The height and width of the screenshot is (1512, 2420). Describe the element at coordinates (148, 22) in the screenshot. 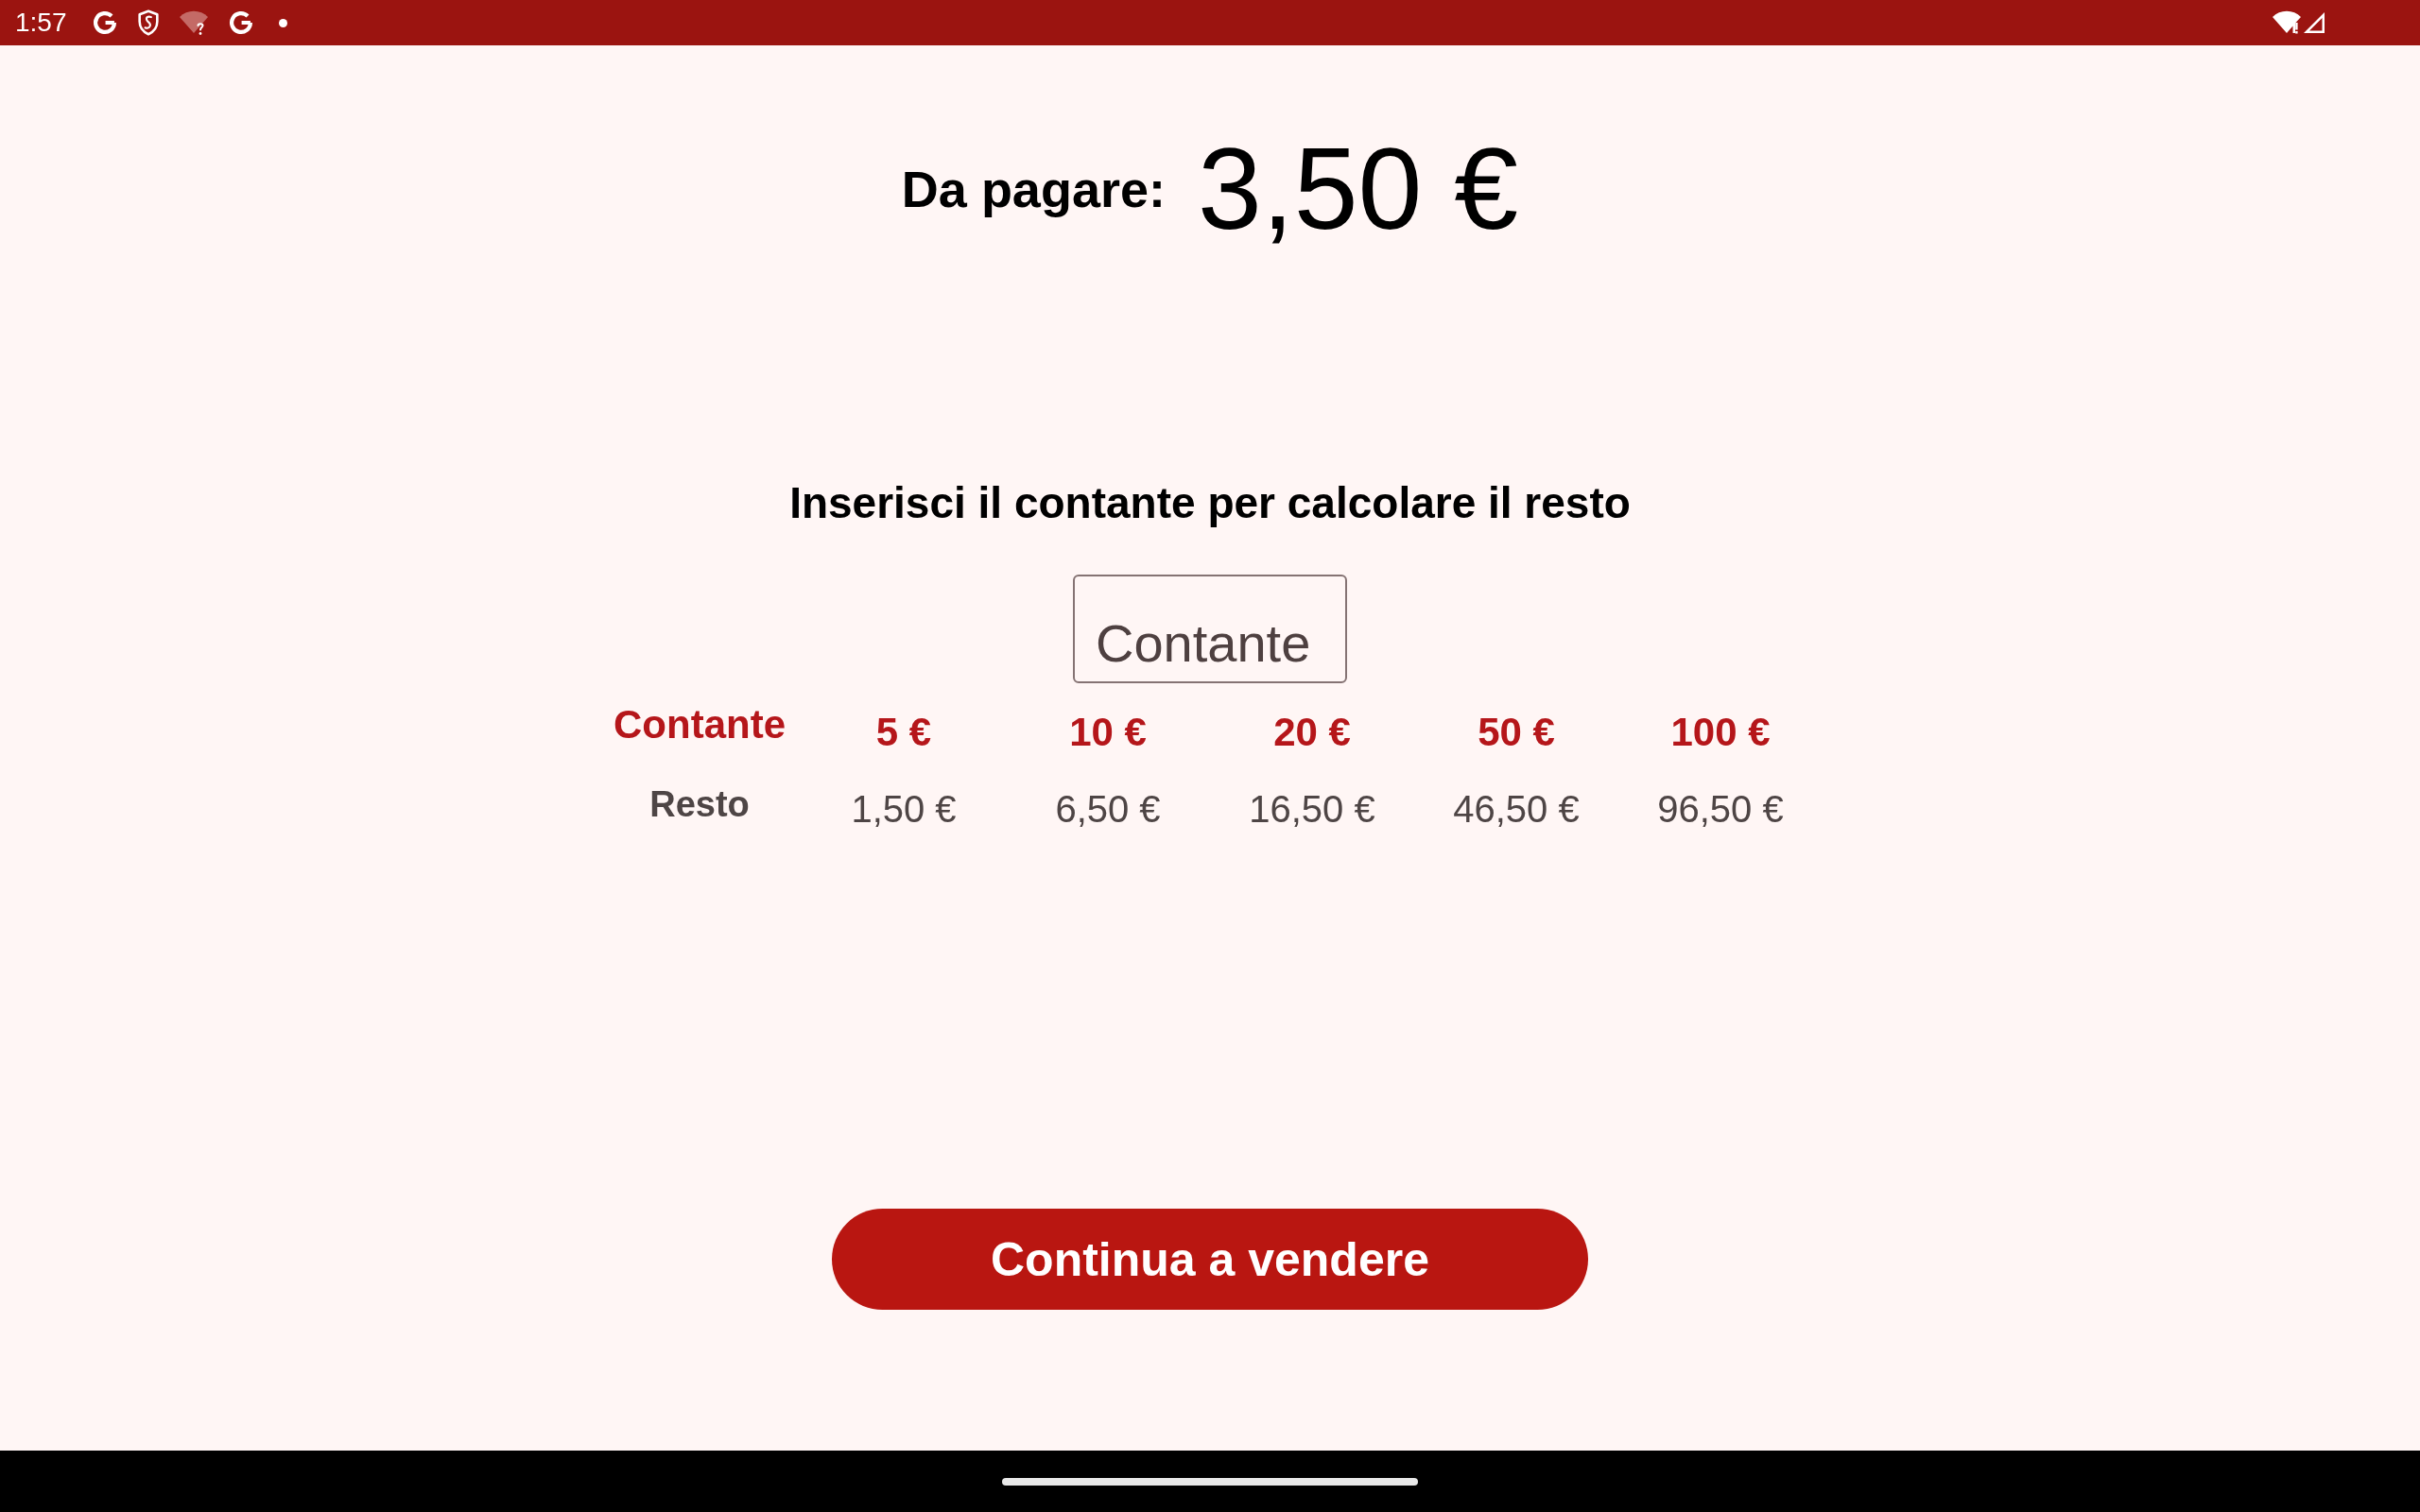

I see `shield-icon` at that location.